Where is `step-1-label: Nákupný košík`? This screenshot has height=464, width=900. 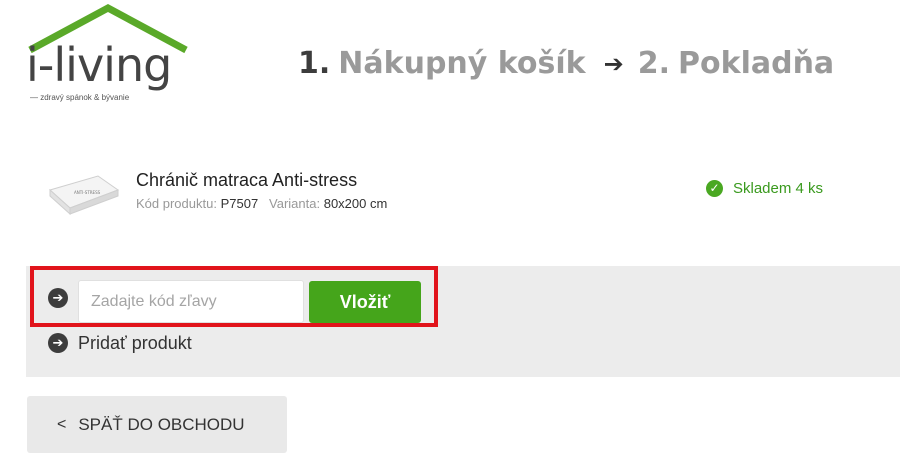
step-1-label: Nákupný košík is located at coordinates (462, 63).